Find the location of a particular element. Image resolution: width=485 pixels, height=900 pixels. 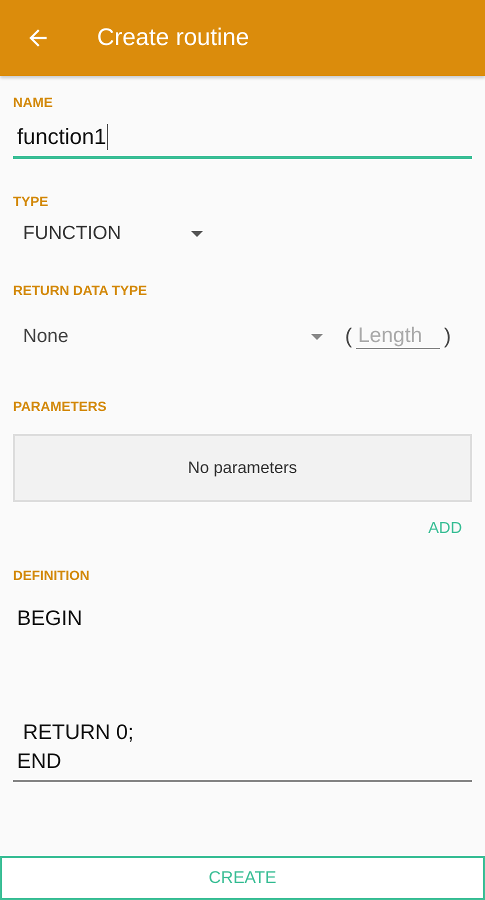

field-label: NAME is located at coordinates (33, 102).